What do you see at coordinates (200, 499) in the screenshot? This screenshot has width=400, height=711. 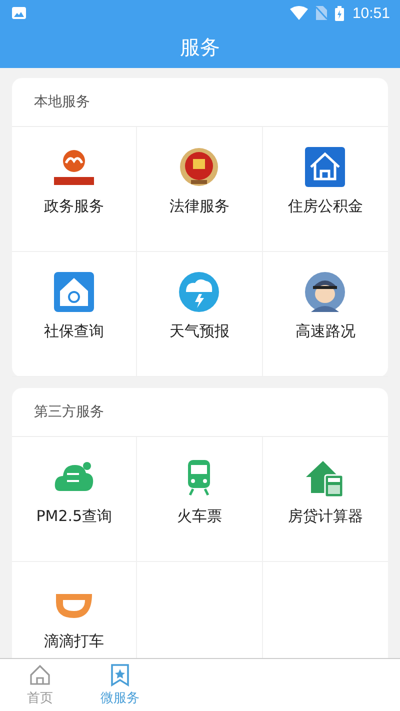 I see `service-tile: 火车票` at bounding box center [200, 499].